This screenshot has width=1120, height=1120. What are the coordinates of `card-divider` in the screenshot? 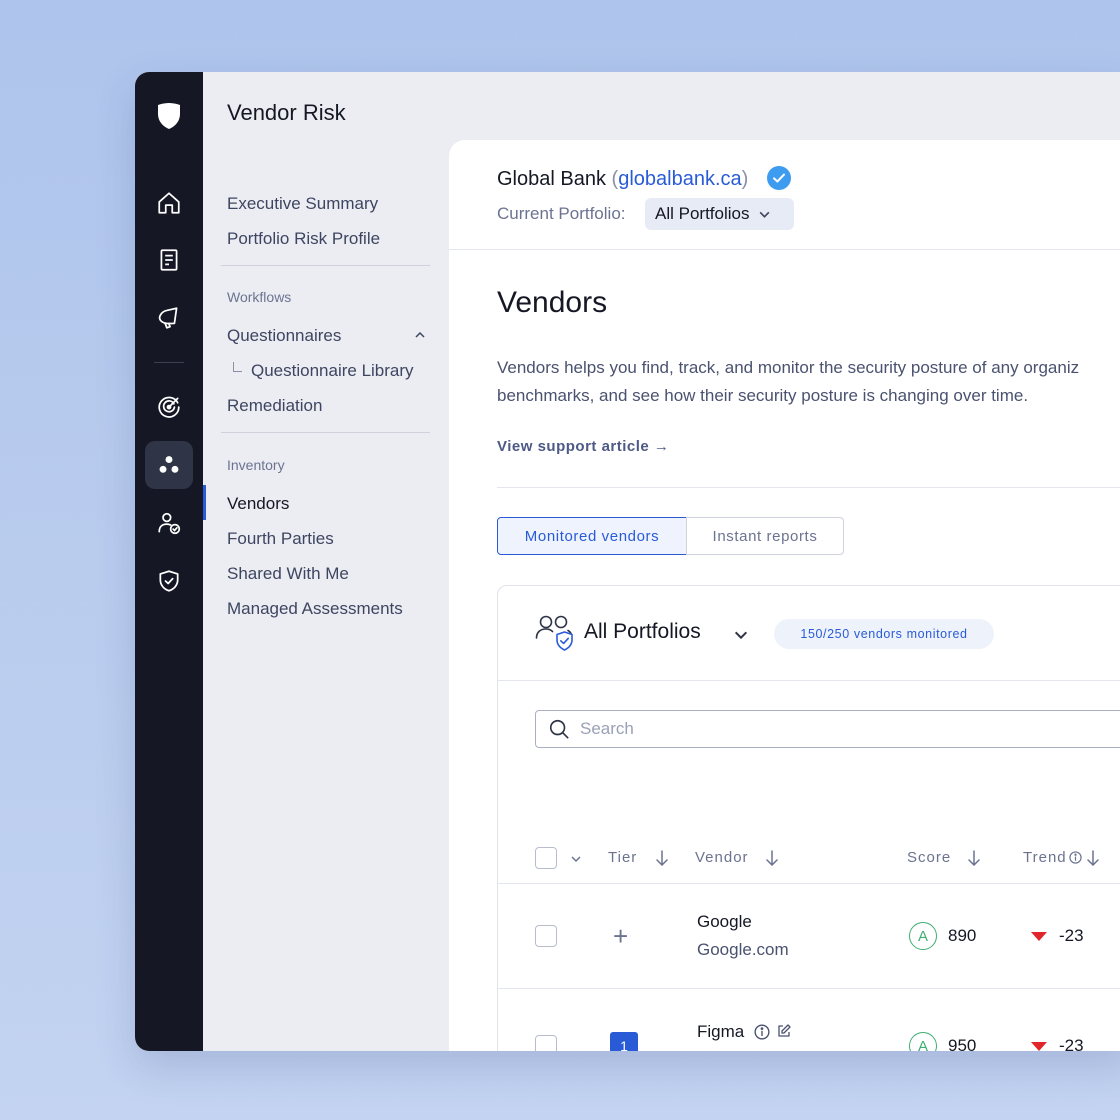 It's located at (809, 680).